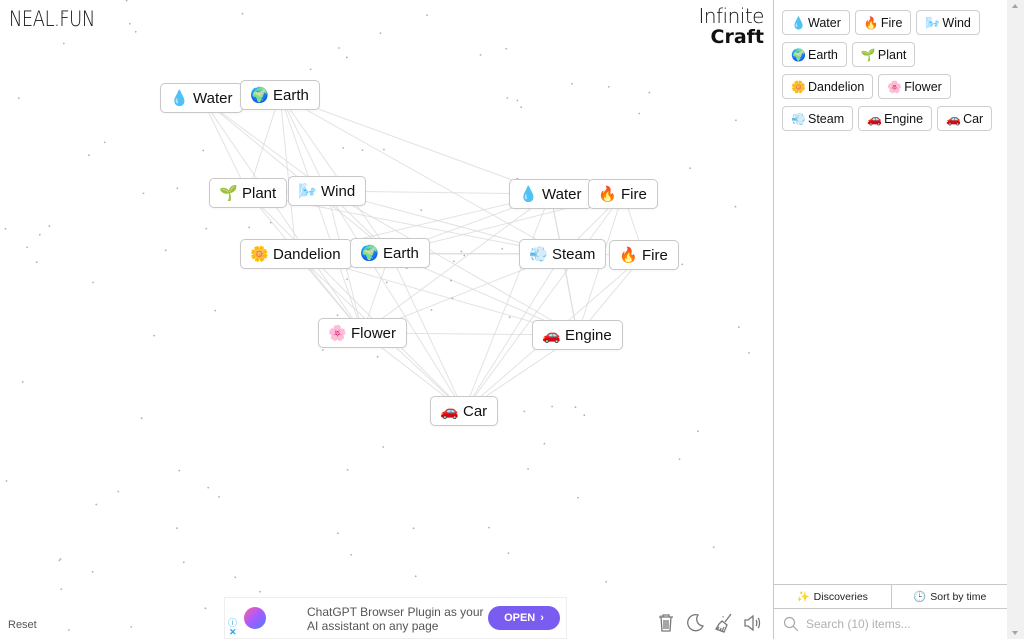 The image size is (1024, 639). What do you see at coordinates (840, 596) in the screenshot?
I see `tab-discoveries-label: Discoveries` at bounding box center [840, 596].